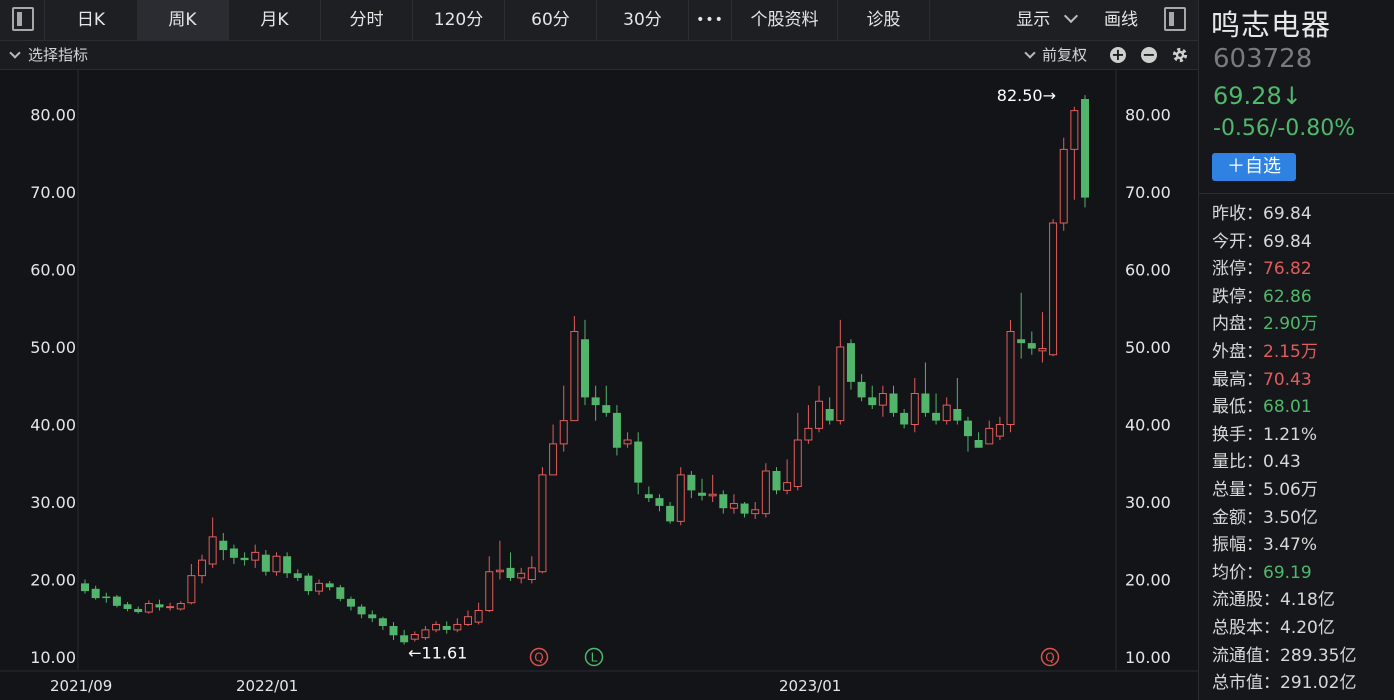 The image size is (1394, 700). What do you see at coordinates (1175, 19) in the screenshot?
I see `right-panel-toggle-icon` at bounding box center [1175, 19].